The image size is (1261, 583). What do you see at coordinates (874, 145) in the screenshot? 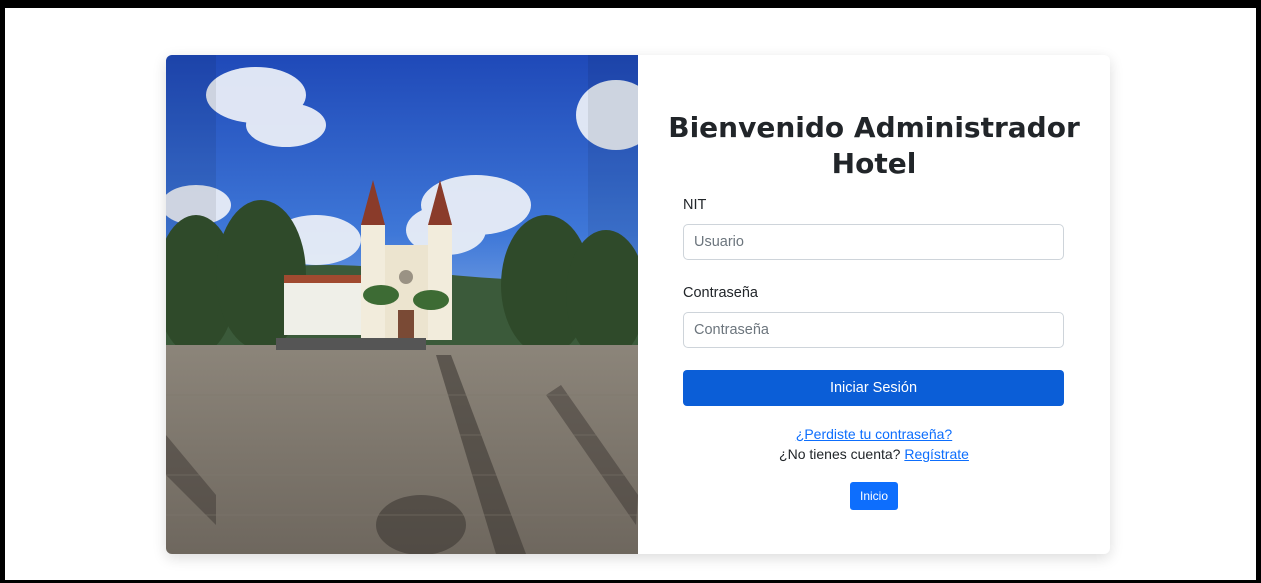
I see `page-title: Bienvenido Administrador Hotel` at bounding box center [874, 145].